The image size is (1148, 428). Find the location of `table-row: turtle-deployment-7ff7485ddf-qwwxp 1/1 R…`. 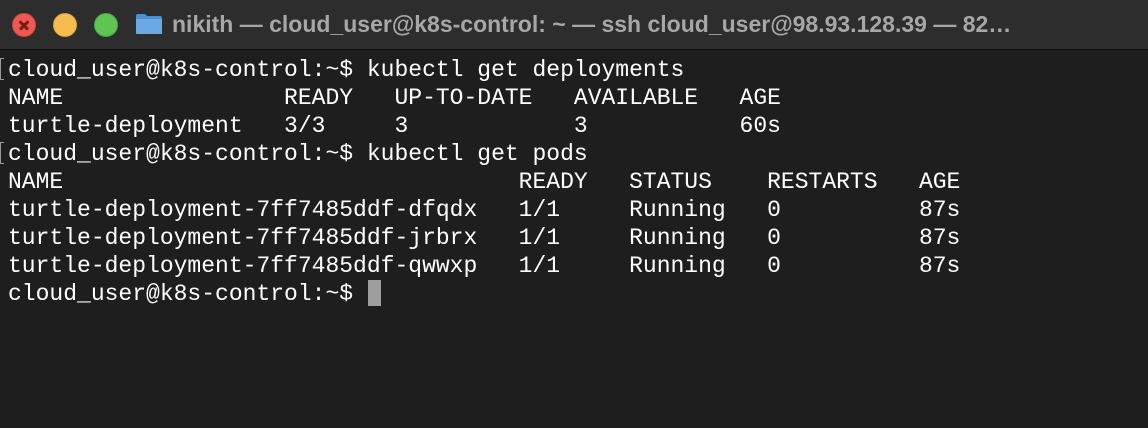

table-row: turtle-deployment-7ff7485ddf-qwwxp 1/1 R… is located at coordinates (484, 266).